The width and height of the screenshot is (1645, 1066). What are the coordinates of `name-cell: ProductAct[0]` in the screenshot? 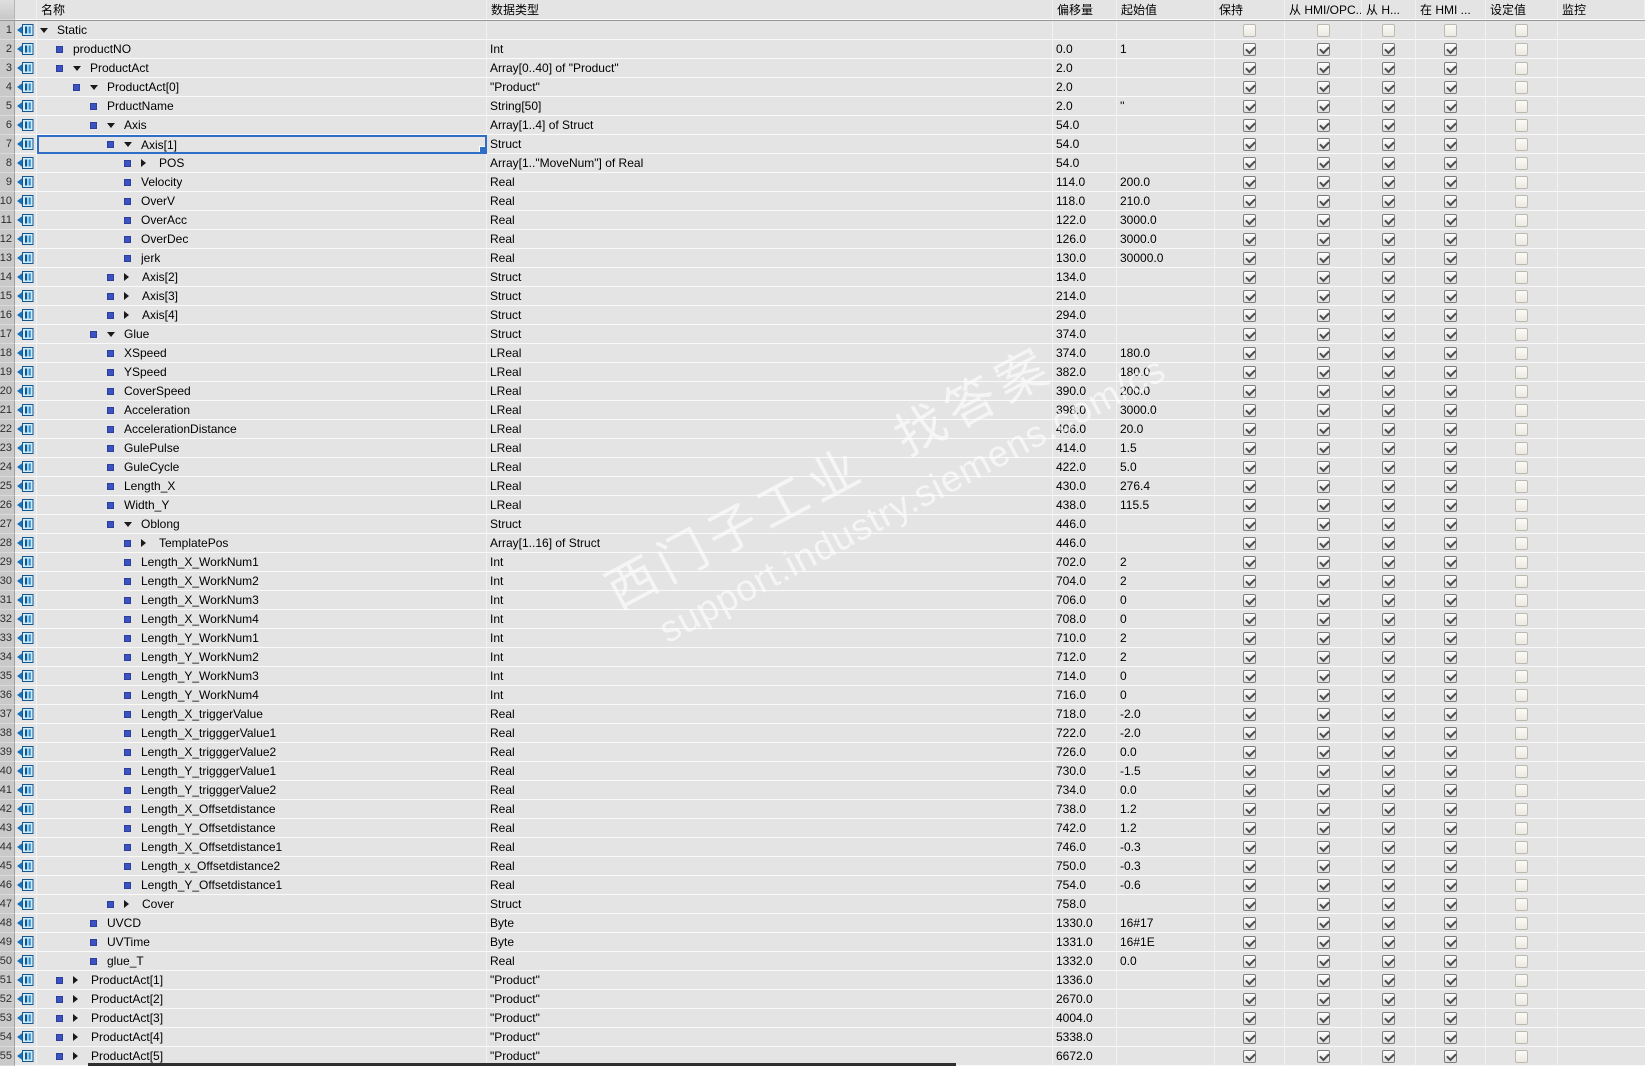 It's located at (262, 87).